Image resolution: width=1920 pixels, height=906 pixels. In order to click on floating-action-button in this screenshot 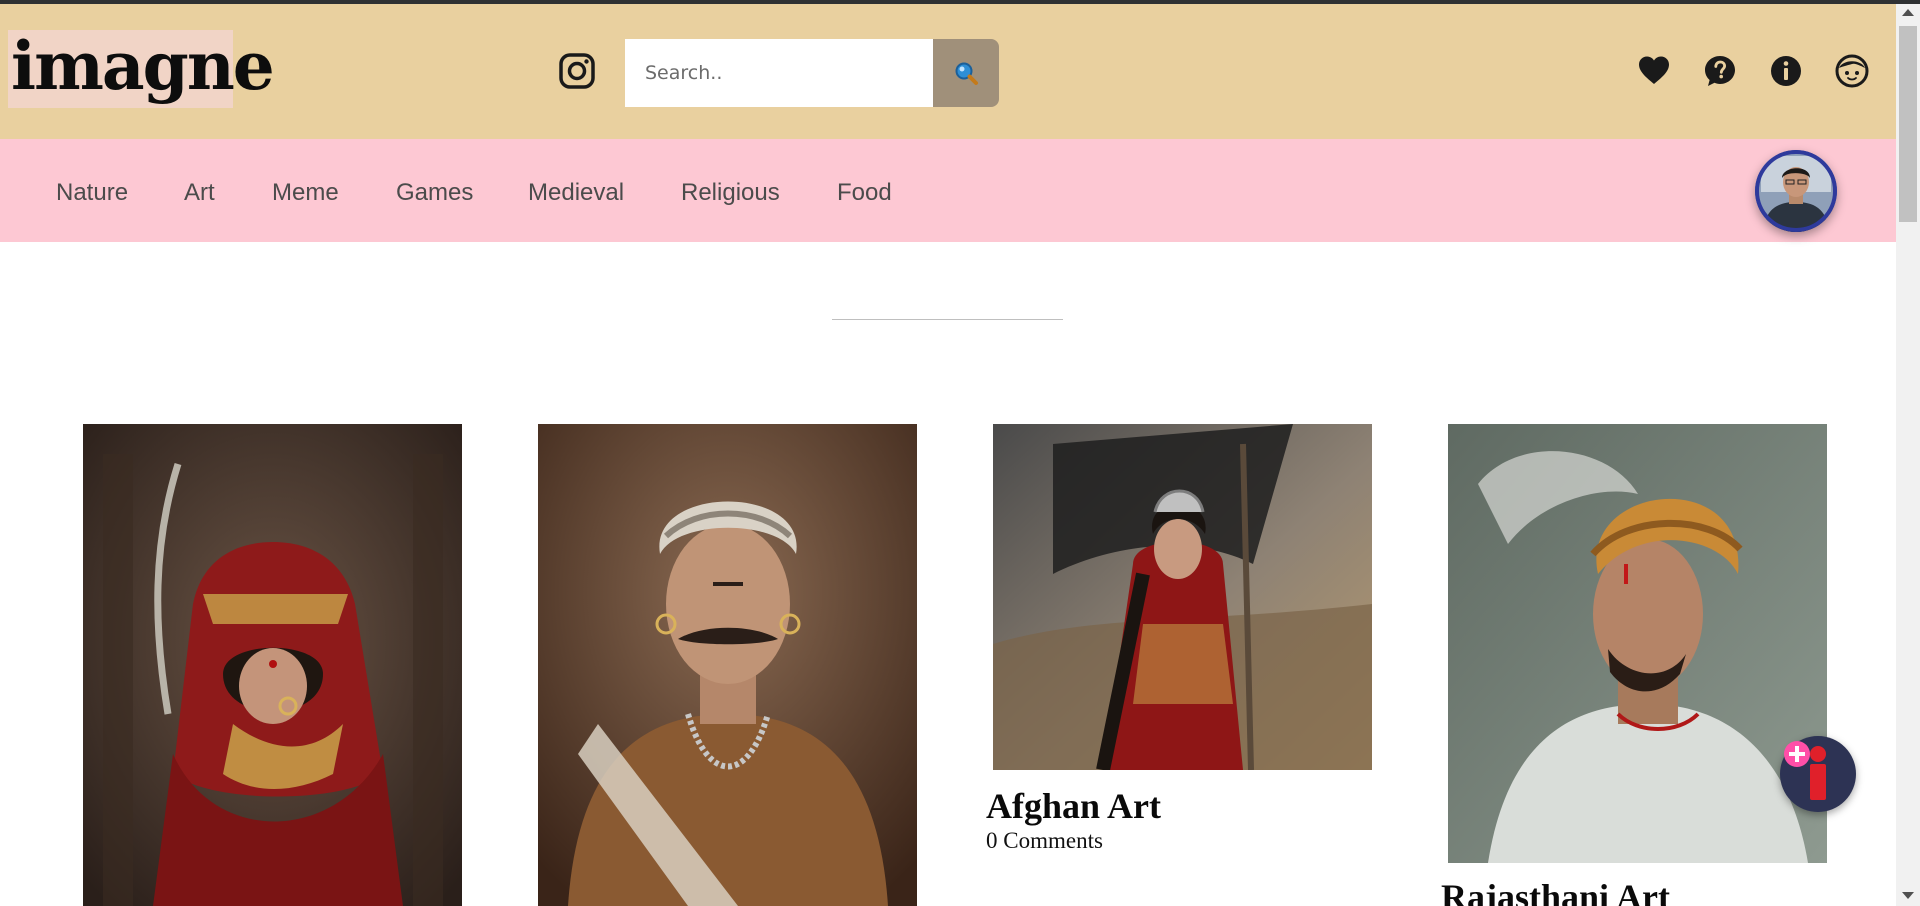, I will do `click(1818, 774)`.